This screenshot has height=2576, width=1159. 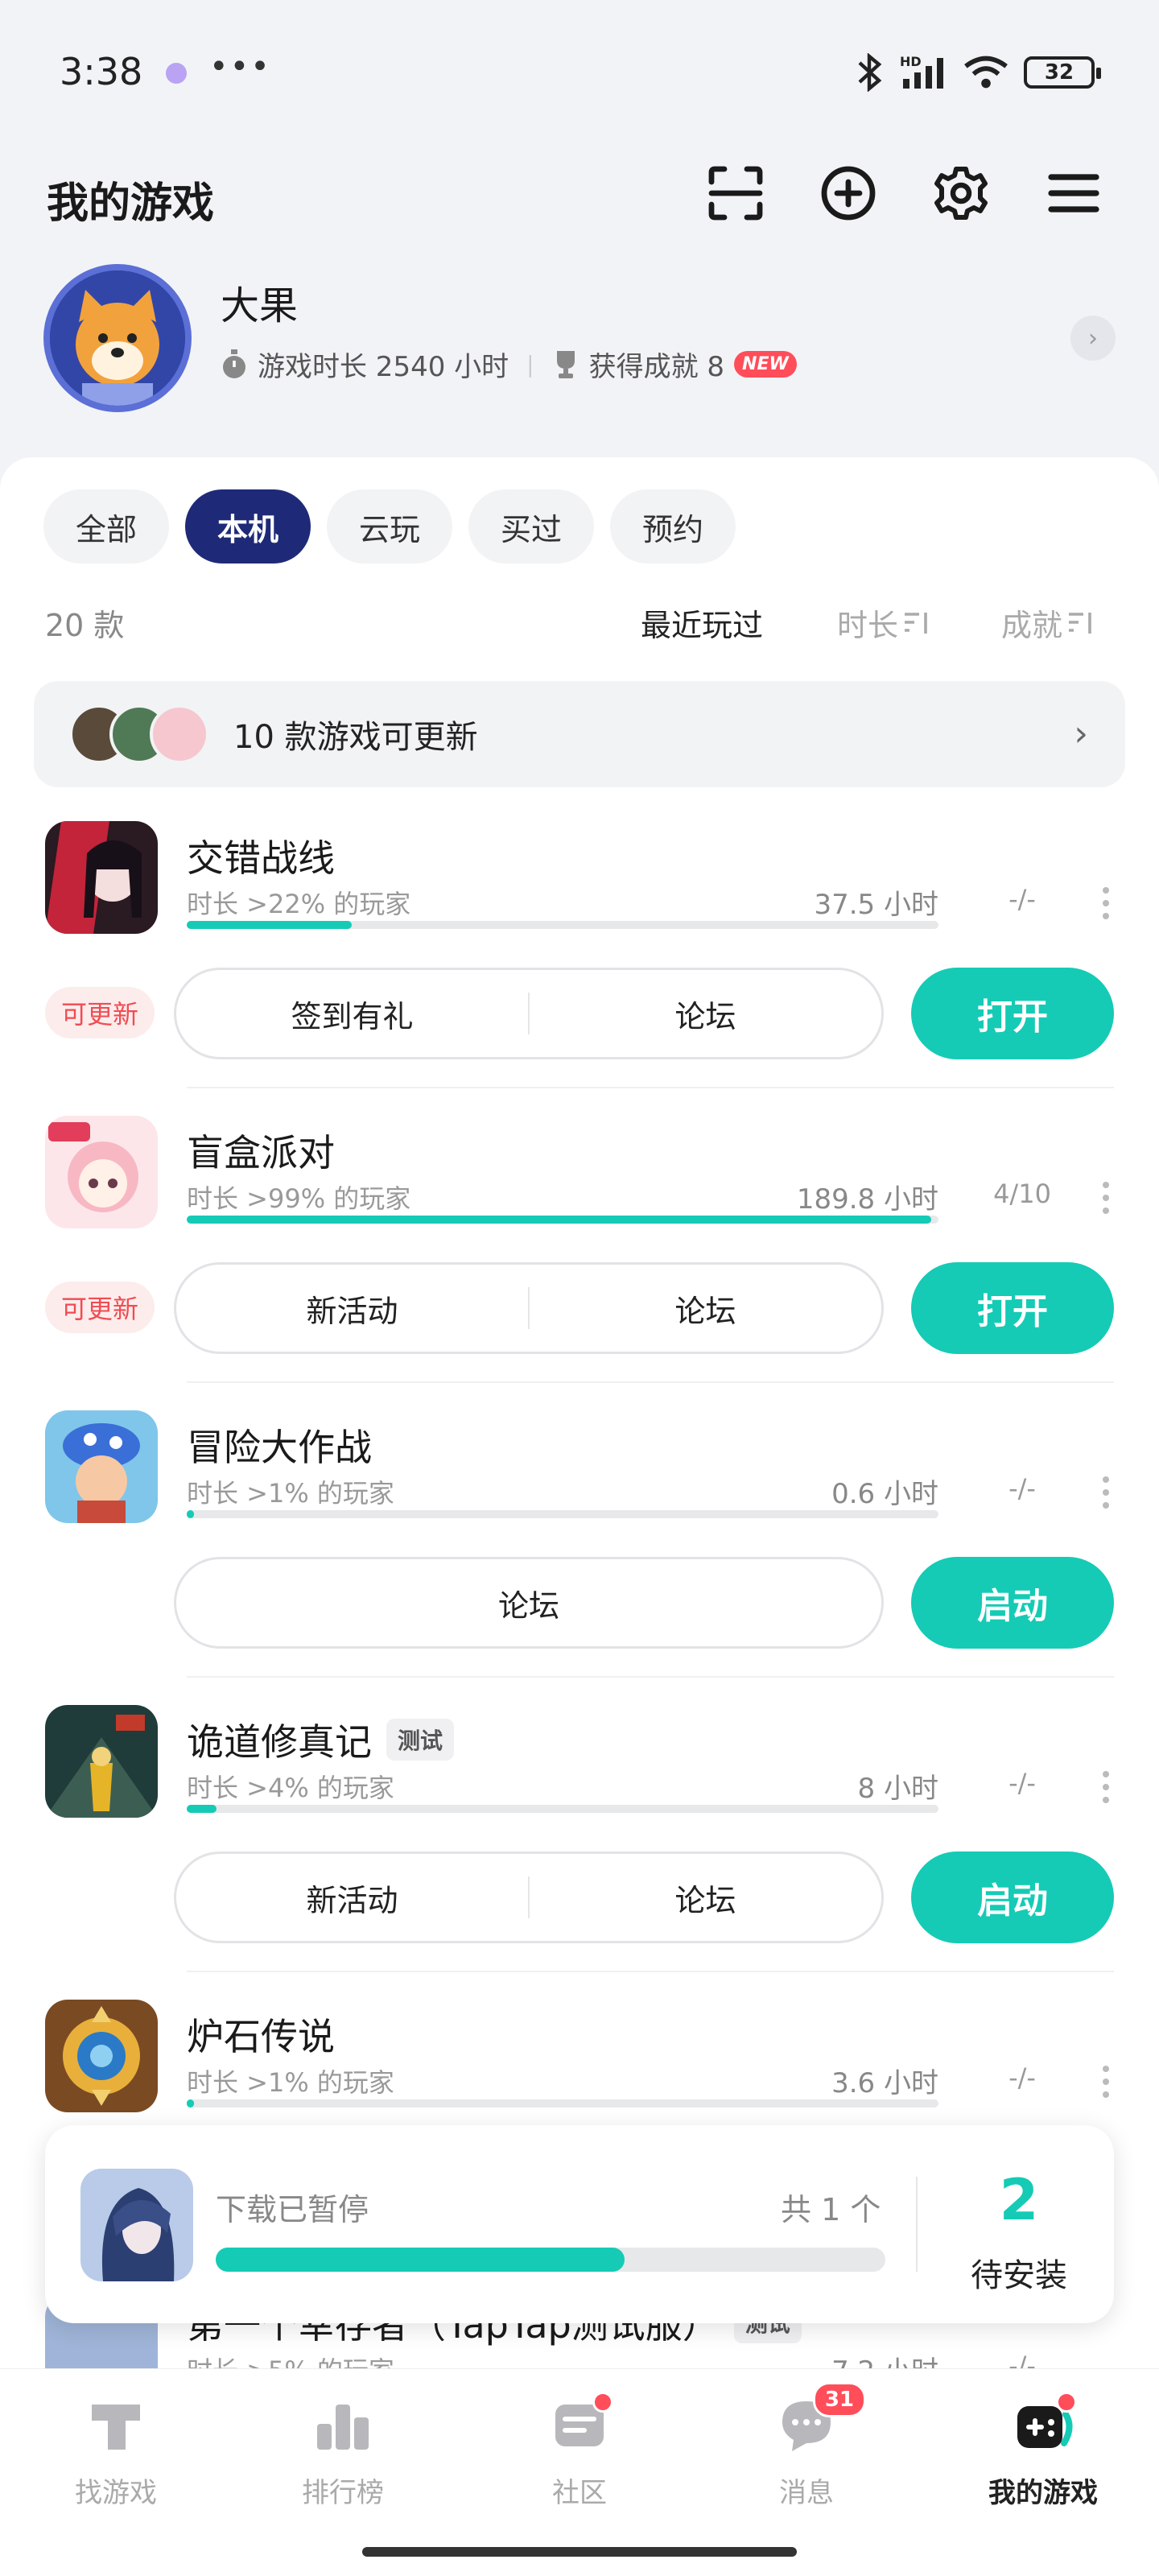 I want to click on scan-icon, so click(x=735, y=193).